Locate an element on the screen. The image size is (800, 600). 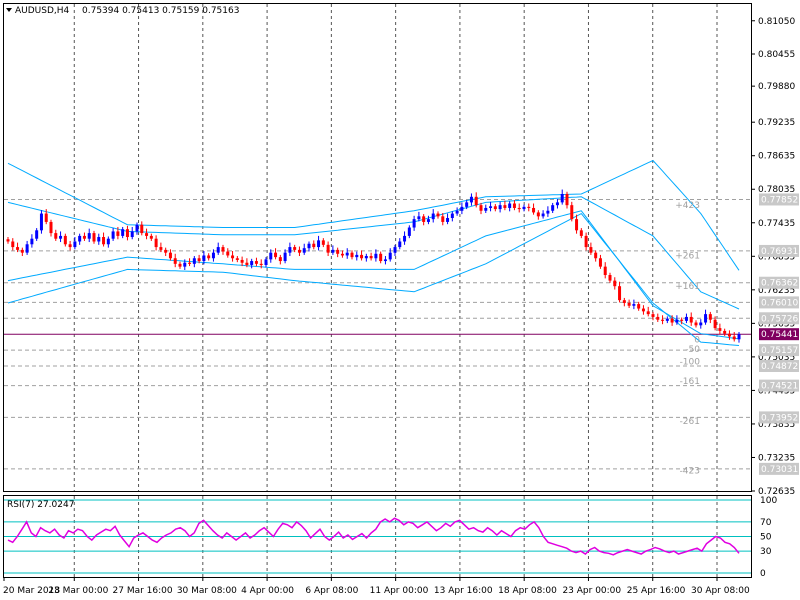
fib-label: -423 is located at coordinates (690, 472).